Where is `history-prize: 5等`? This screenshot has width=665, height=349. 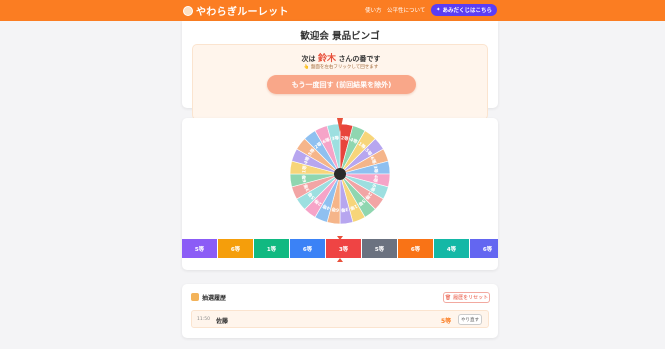 history-prize: 5等 is located at coordinates (446, 321).